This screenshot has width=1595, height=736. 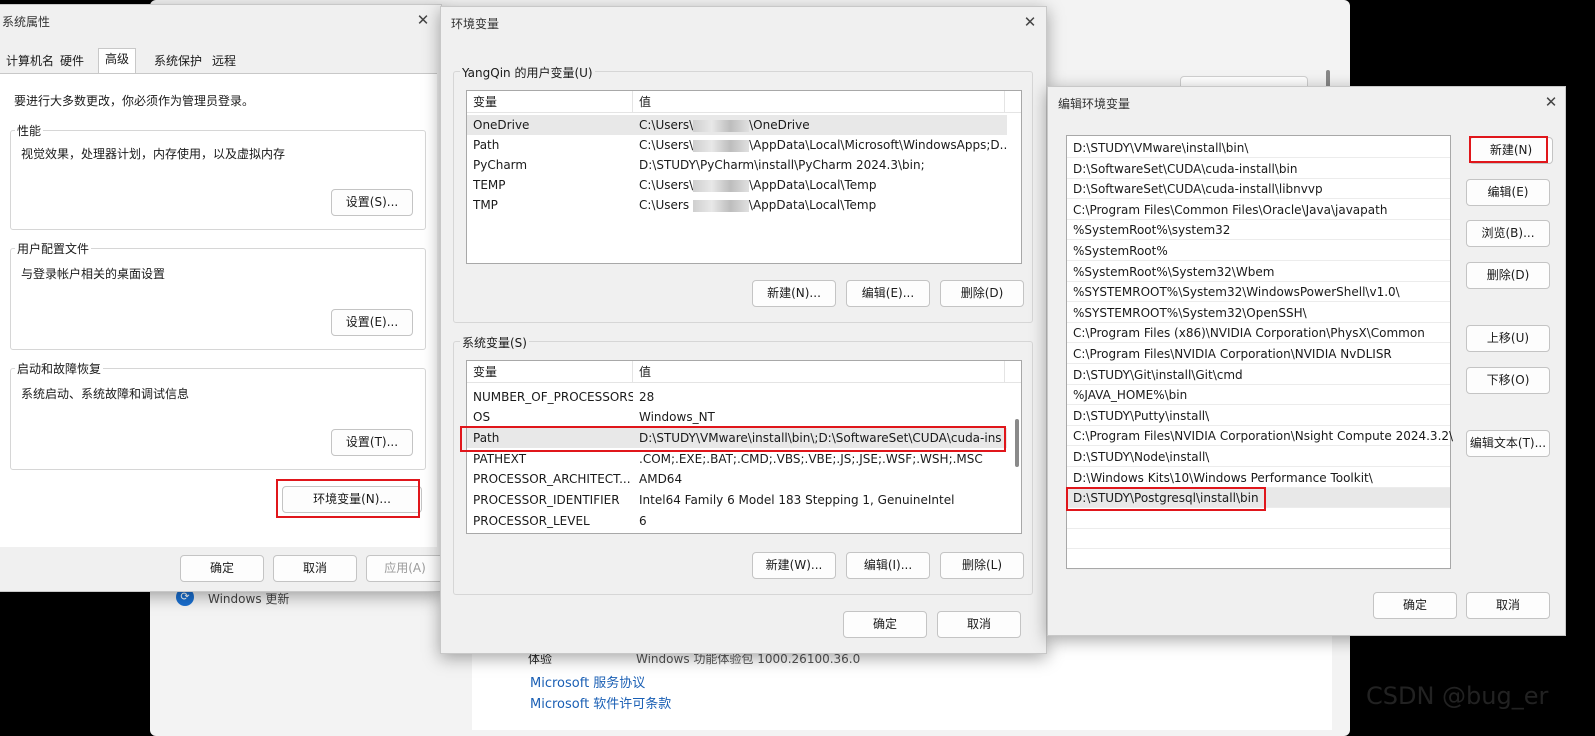 What do you see at coordinates (72, 62) in the screenshot?
I see `tab-hardware: 硬件` at bounding box center [72, 62].